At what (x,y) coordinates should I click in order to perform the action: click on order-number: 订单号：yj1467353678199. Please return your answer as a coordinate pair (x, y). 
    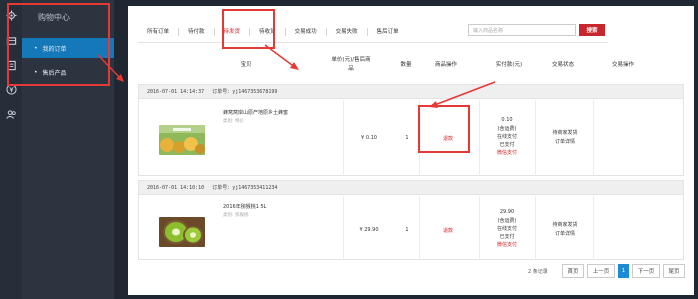
    Looking at the image, I should click on (245, 92).